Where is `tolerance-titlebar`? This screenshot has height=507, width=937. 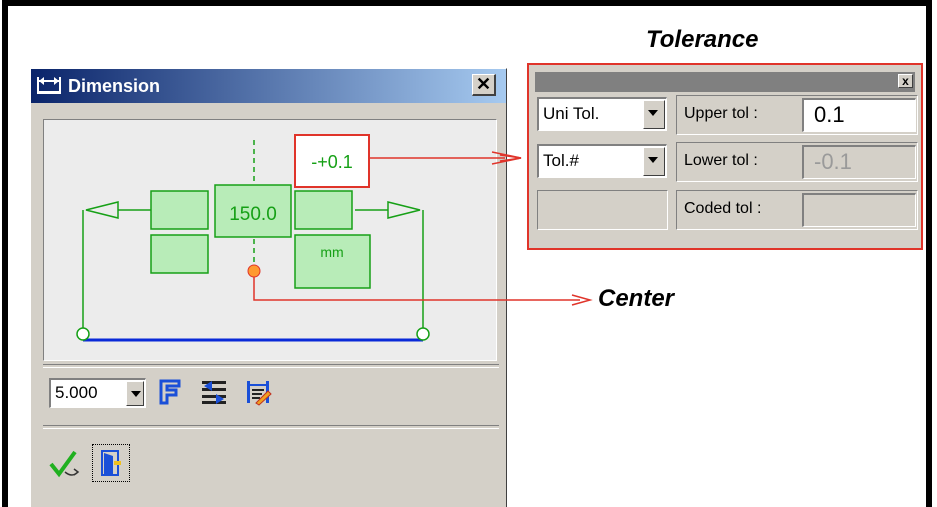 tolerance-titlebar is located at coordinates (725, 82).